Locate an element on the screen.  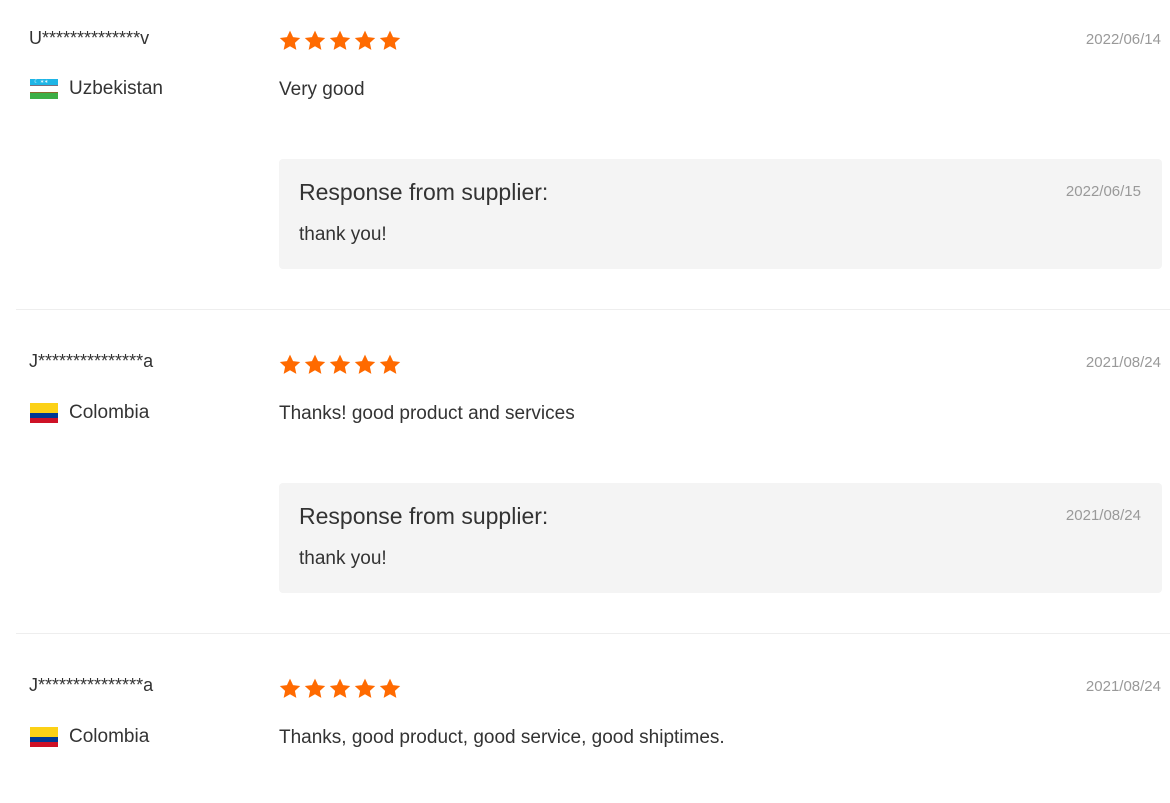
supplier-response-date: 2022/06/15 is located at coordinates (1103, 191).